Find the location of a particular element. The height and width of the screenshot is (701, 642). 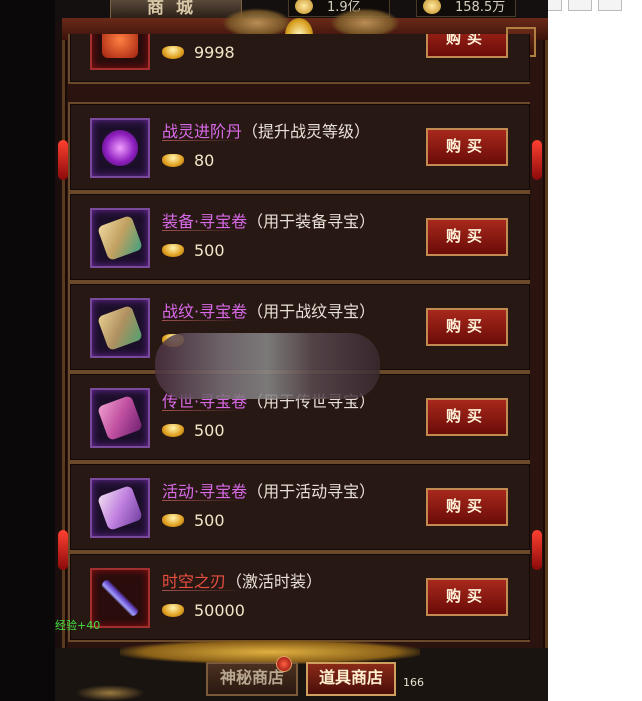

outside-area is located at coordinates (595, 350).